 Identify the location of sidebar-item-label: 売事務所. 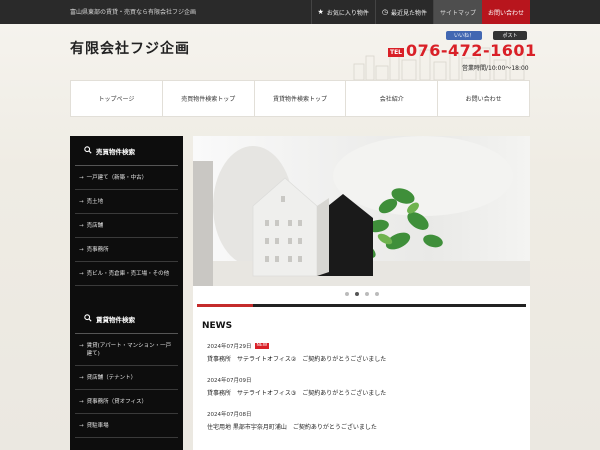
(97, 250).